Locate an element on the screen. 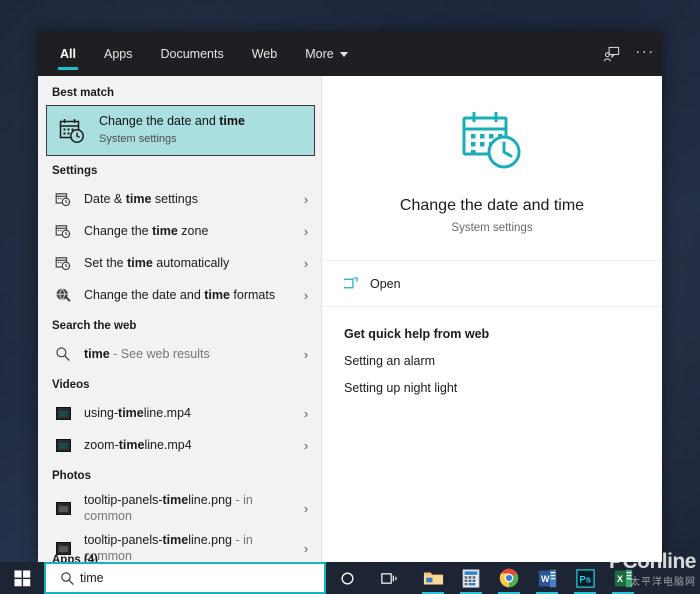  taskbar-app-excel: X is located at coordinates (623, 578).